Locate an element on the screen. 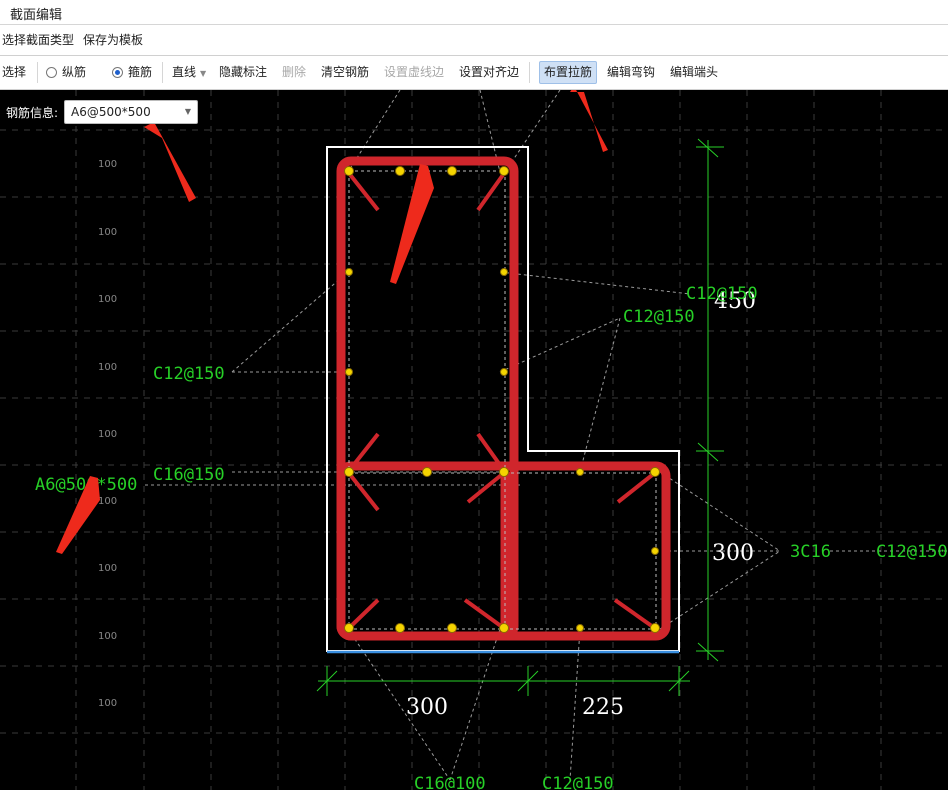 This screenshot has width=948, height=790. line-mode-label: 直线 is located at coordinates (184, 72).